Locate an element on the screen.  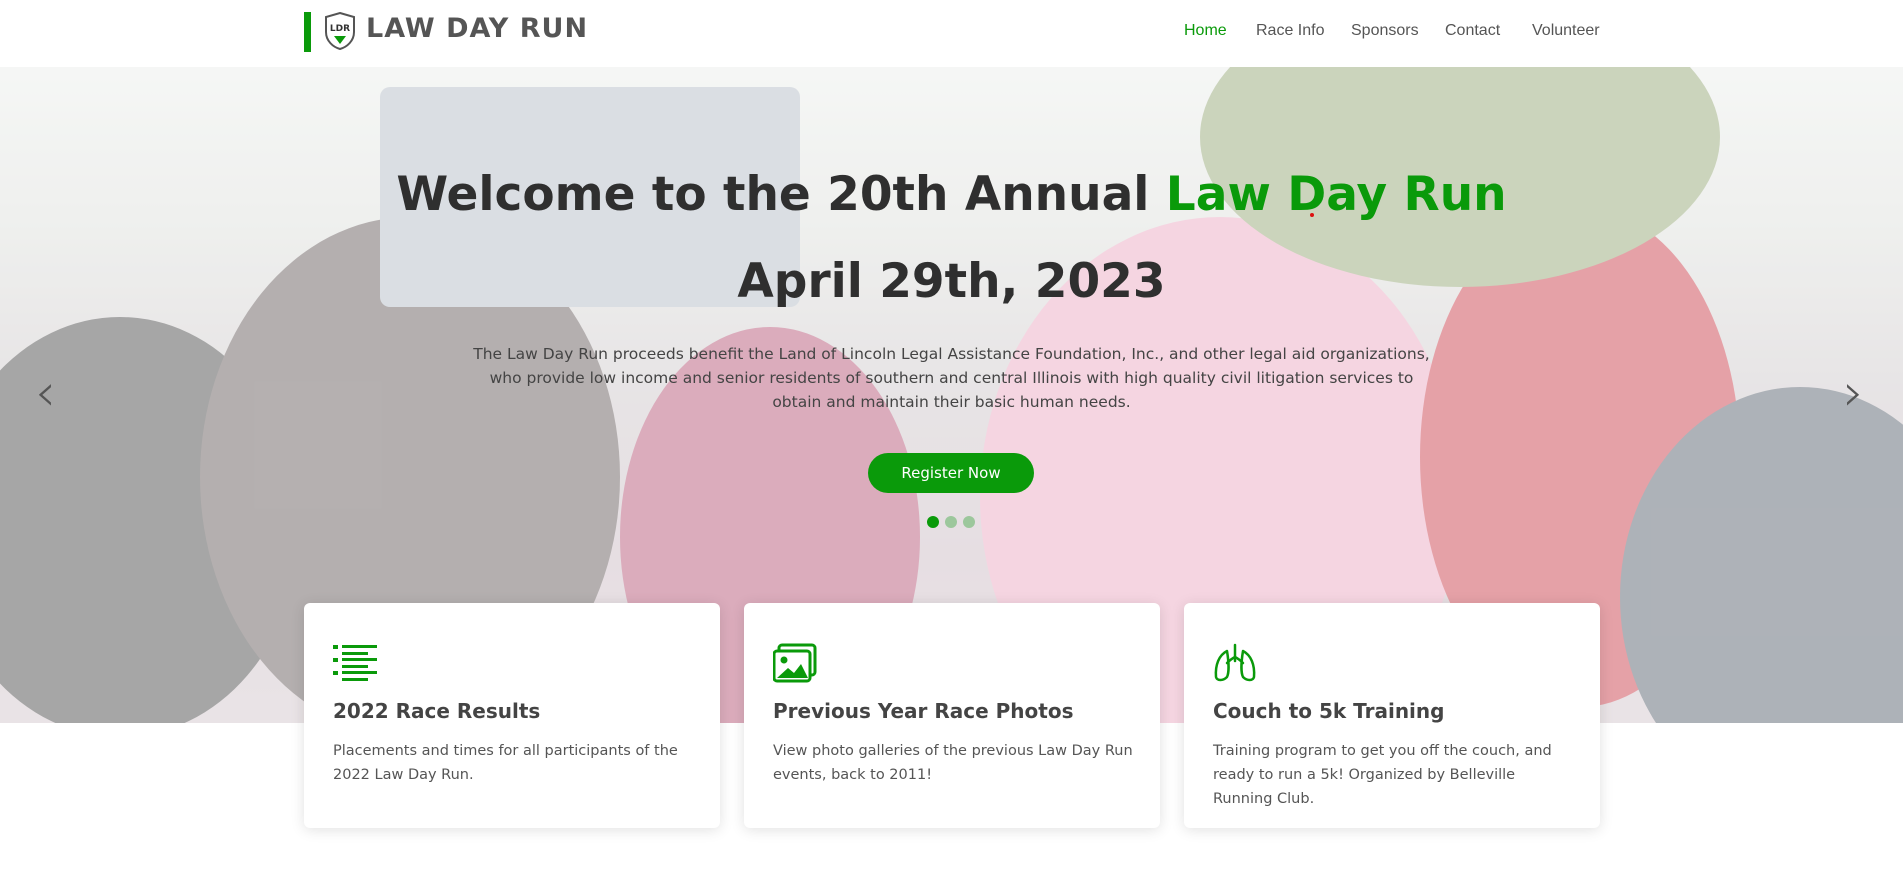
nav-sponsors: Sponsors is located at coordinates (1385, 31).